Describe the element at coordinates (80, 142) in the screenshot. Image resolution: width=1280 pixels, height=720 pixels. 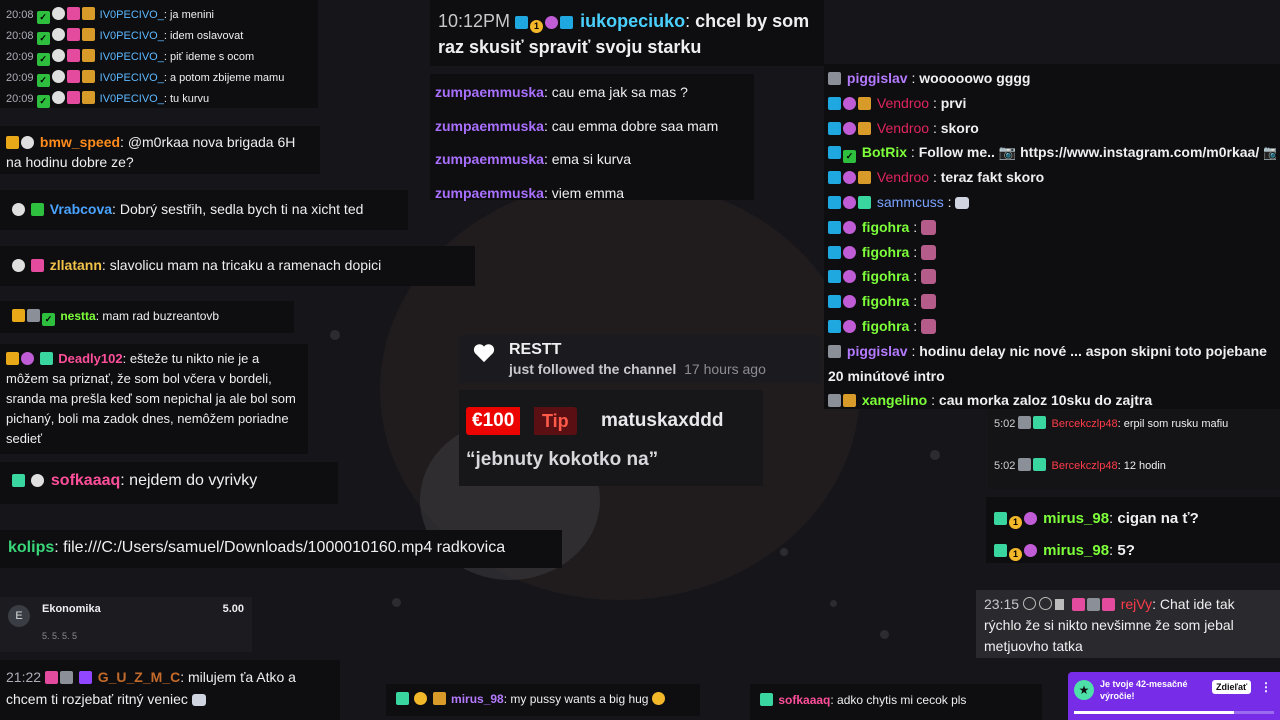
I see `username: bmw_speed` at that location.